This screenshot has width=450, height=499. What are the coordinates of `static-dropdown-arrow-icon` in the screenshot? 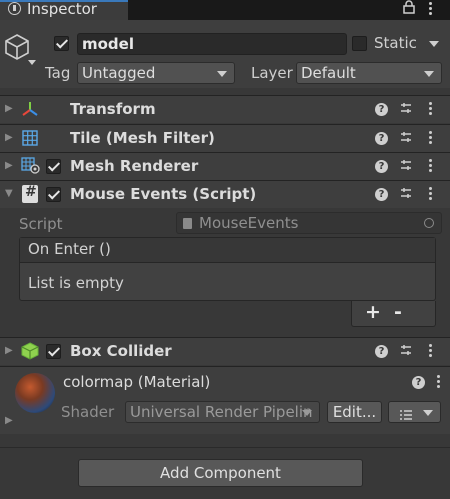 It's located at (434, 44).